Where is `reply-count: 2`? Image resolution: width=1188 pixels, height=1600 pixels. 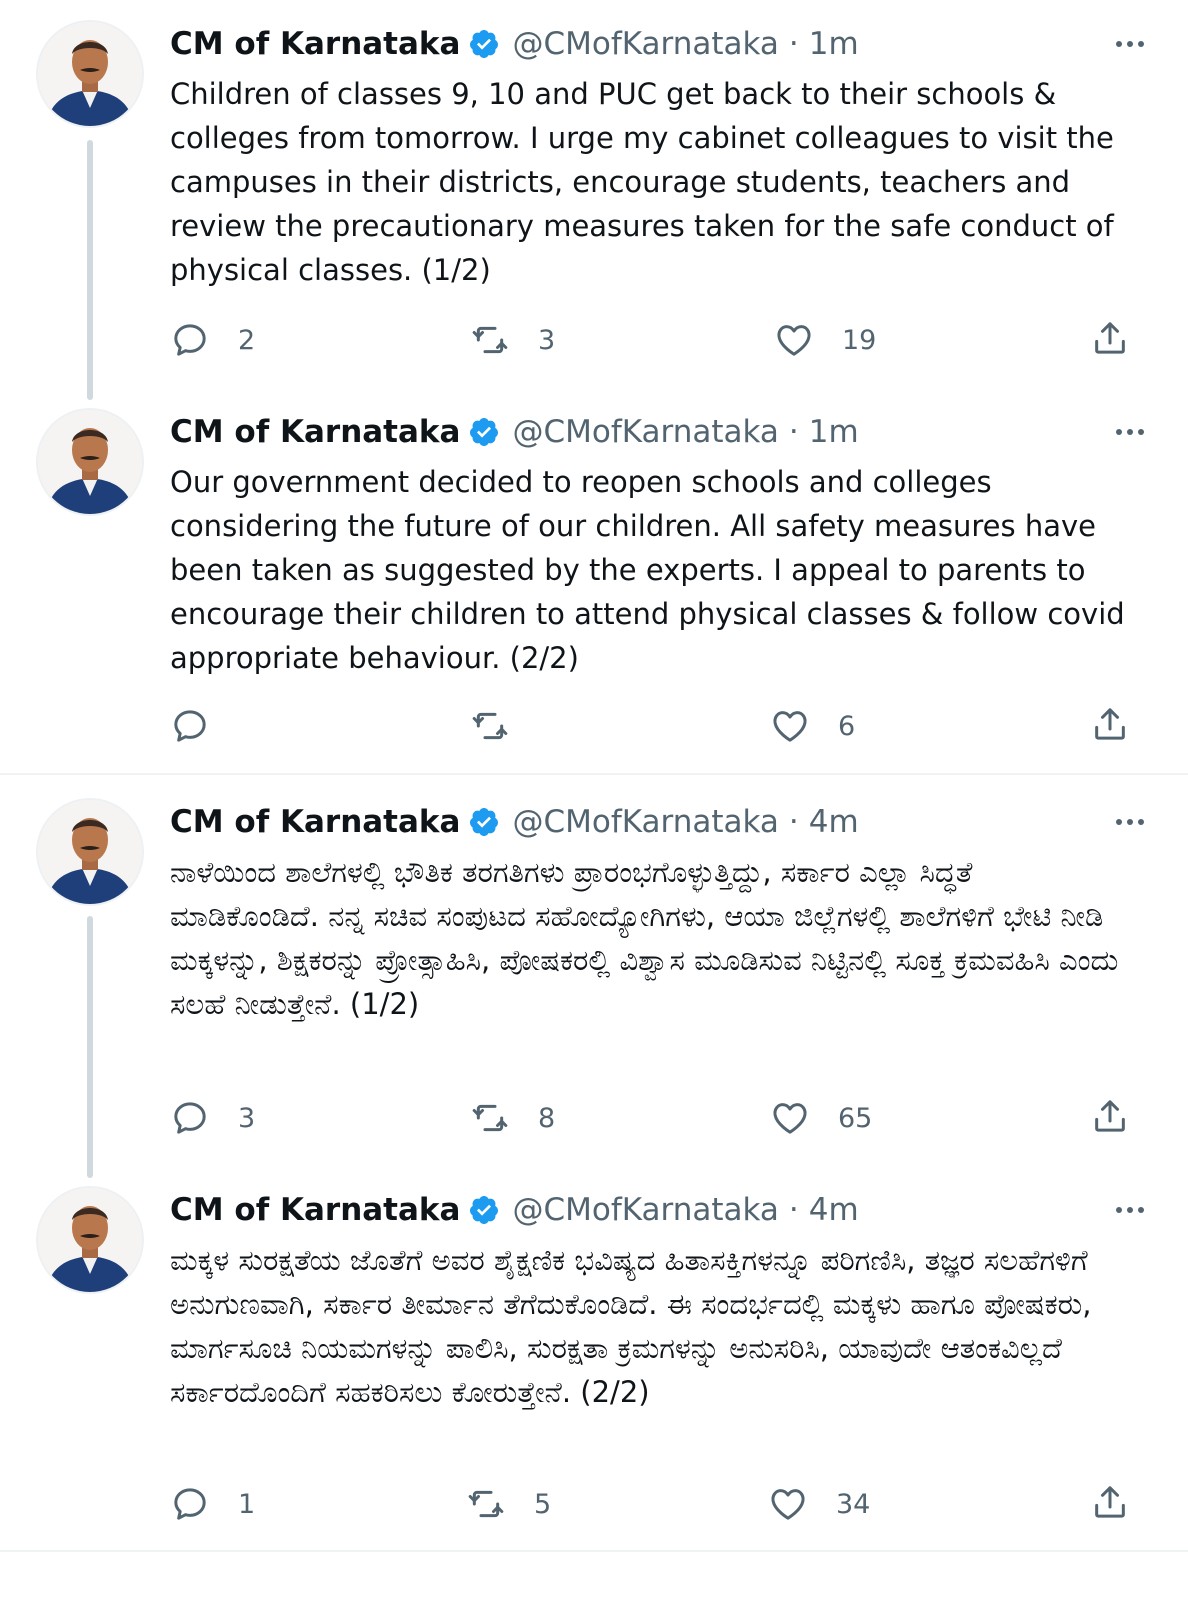
reply-count: 2 is located at coordinates (247, 340).